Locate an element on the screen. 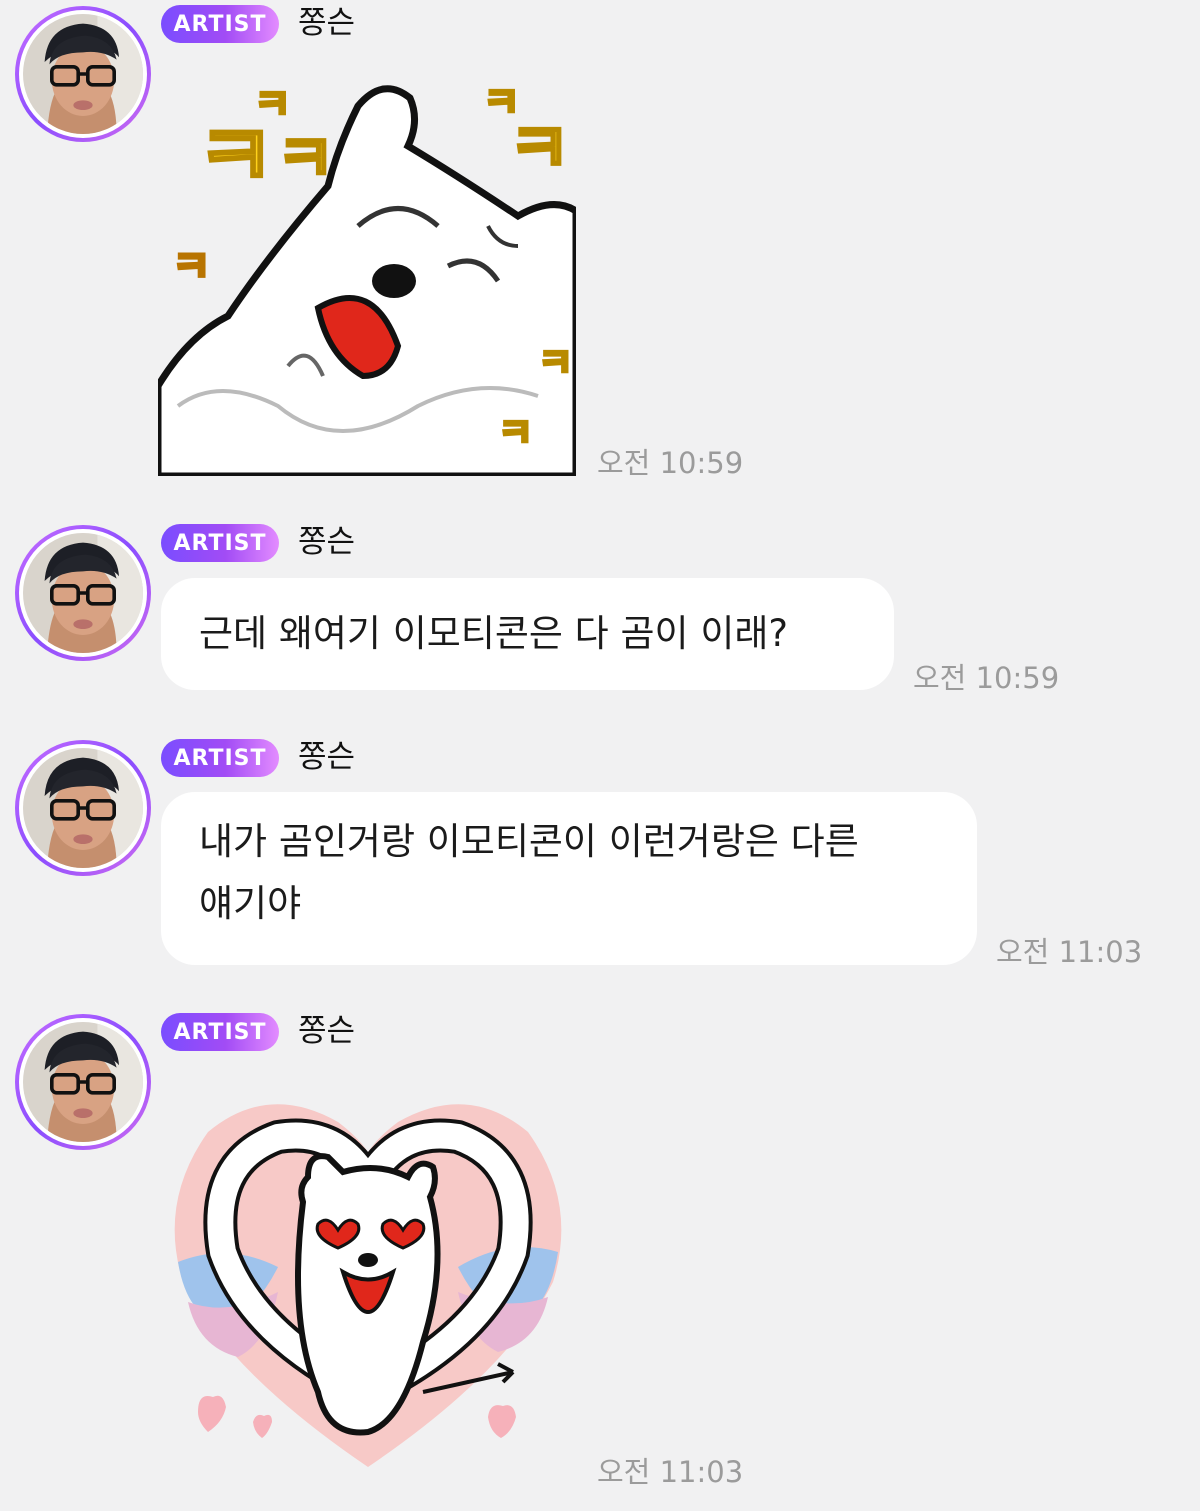 The image size is (1200, 1511). heart-cupid-bear-sticker is located at coordinates (368, 1284).